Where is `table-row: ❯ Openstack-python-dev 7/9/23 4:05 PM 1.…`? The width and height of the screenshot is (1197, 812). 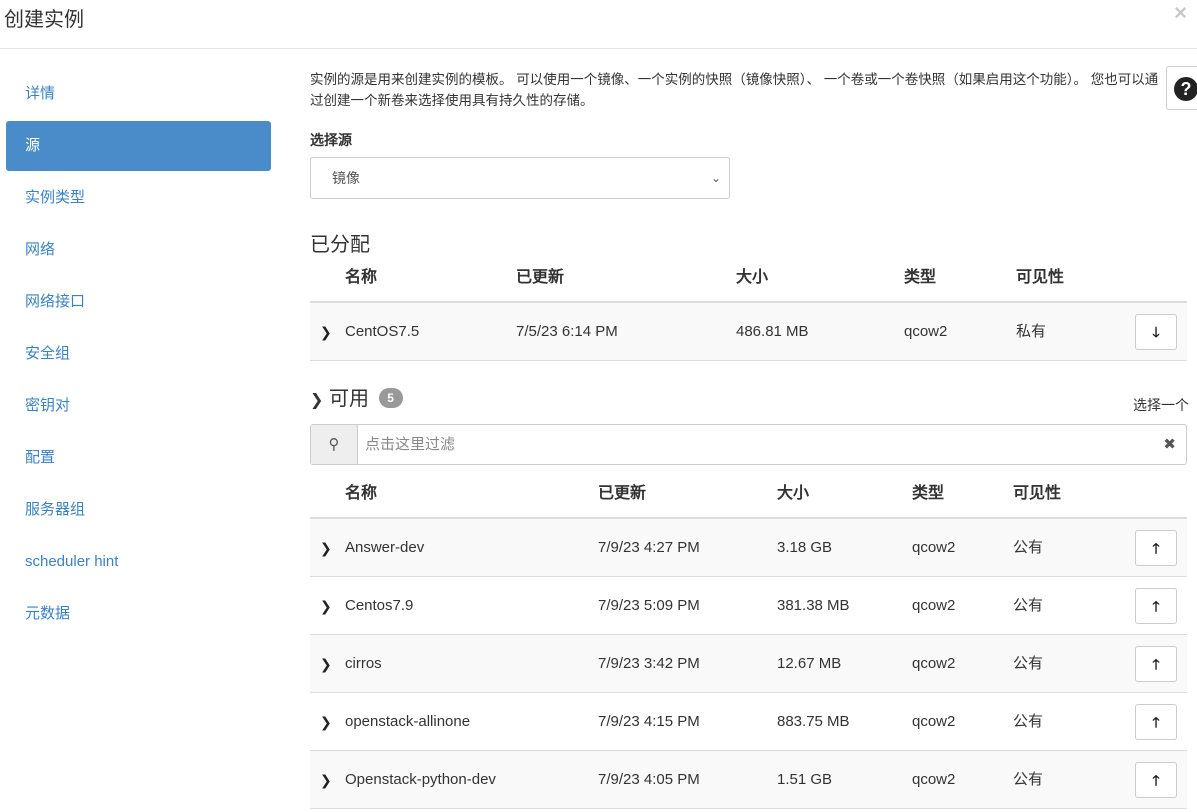
table-row: ❯ Openstack-python-dev 7/9/23 4:05 PM 1.… is located at coordinates (748, 780).